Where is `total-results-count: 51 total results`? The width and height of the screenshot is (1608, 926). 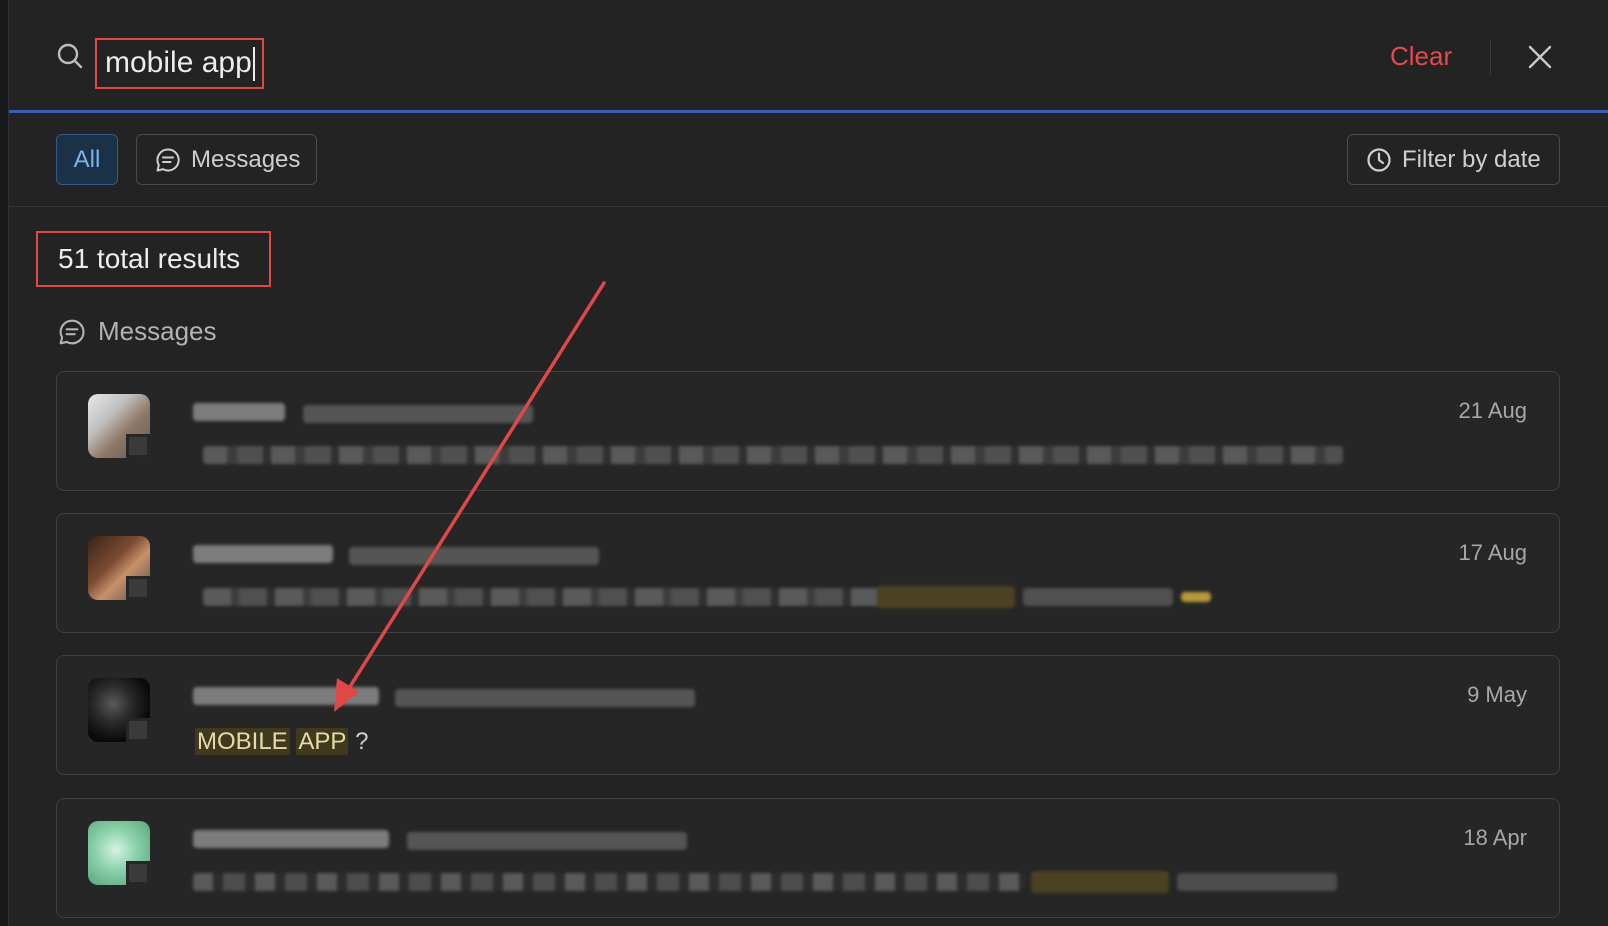
total-results-count: 51 total results is located at coordinates (153, 259).